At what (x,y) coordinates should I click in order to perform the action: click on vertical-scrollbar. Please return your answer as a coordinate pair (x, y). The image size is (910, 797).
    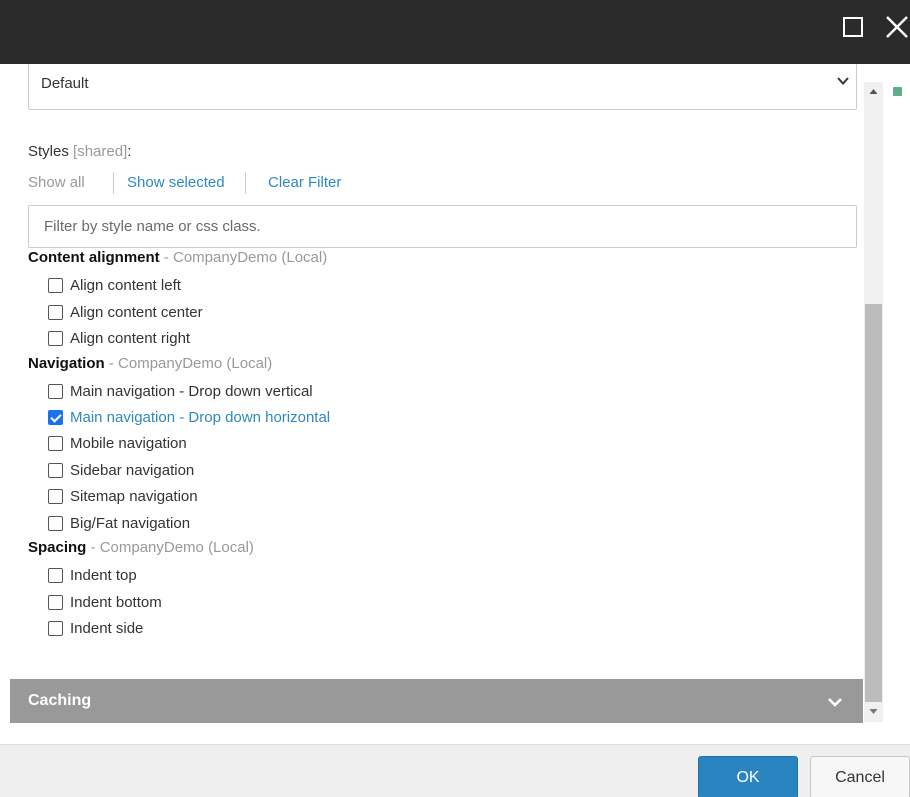
    Looking at the image, I should click on (873, 402).